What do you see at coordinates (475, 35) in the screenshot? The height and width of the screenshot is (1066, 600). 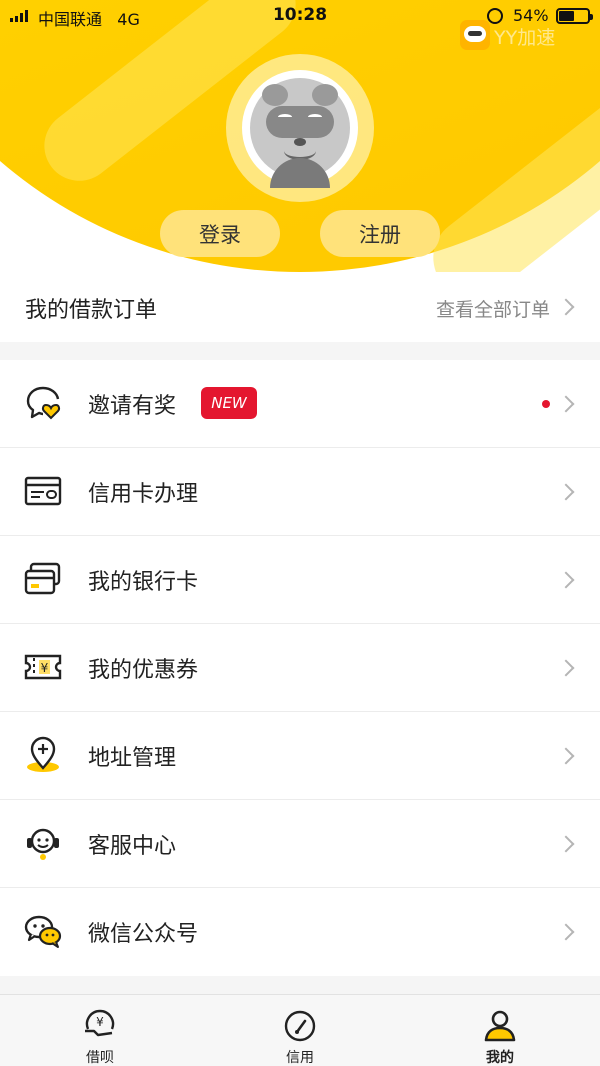 I see `accelerator-logo-icon` at bounding box center [475, 35].